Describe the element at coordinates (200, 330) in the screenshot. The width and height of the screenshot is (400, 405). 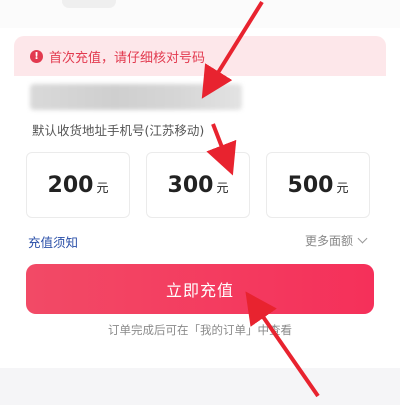
I see `order-footer-hint: 订单完成后可在「我的订单」中查看` at that location.